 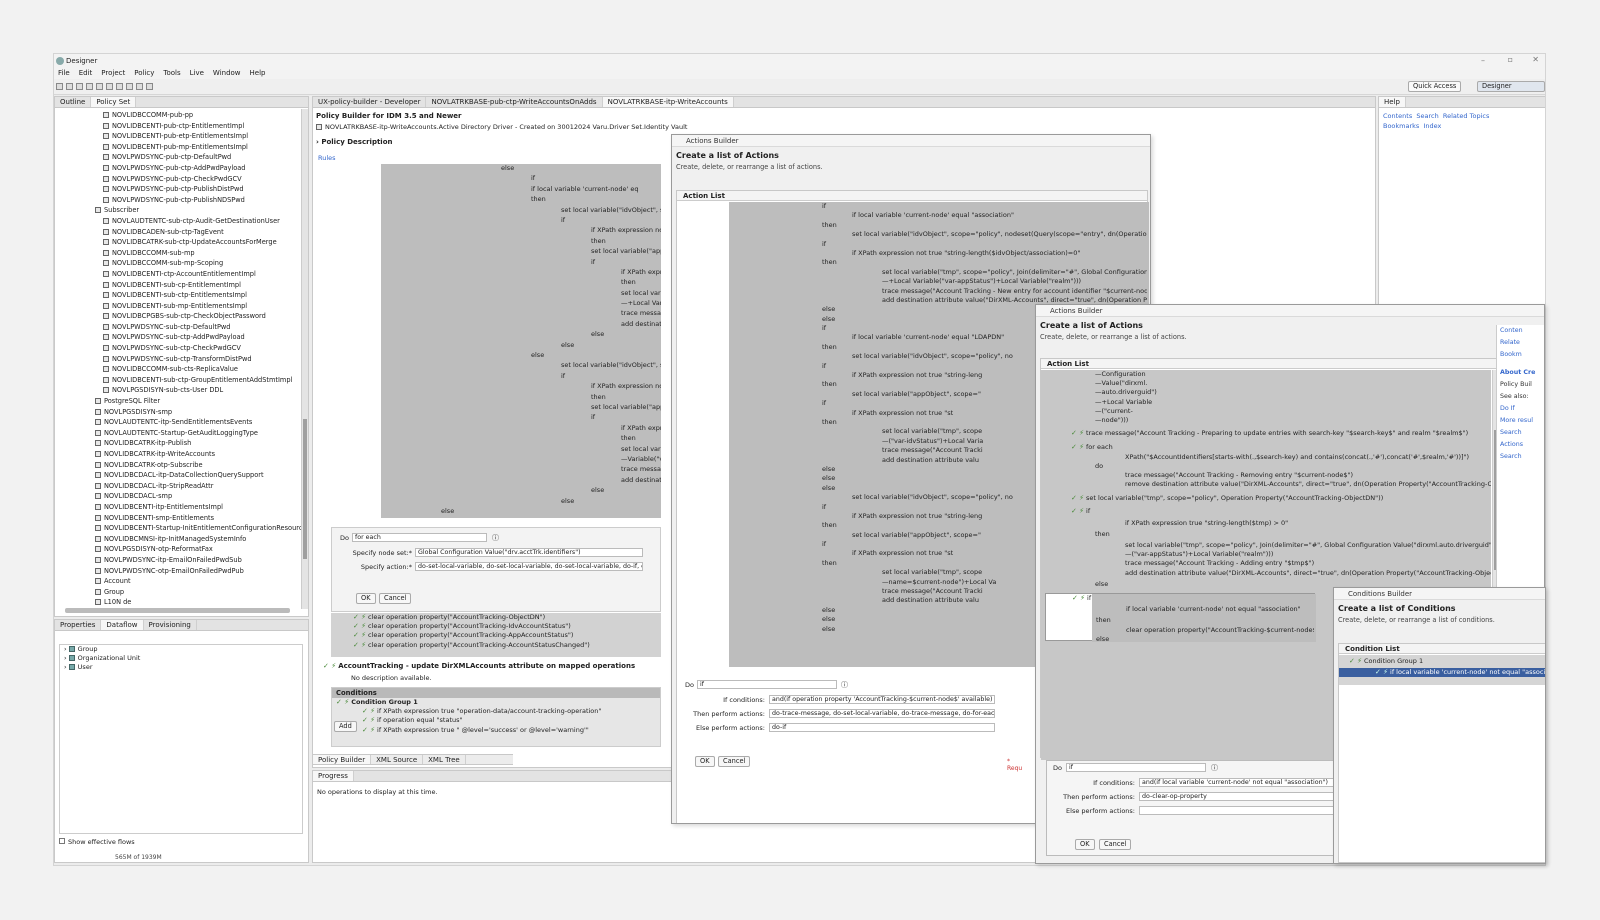 I want to click on redo-icon, so click(x=119, y=86).